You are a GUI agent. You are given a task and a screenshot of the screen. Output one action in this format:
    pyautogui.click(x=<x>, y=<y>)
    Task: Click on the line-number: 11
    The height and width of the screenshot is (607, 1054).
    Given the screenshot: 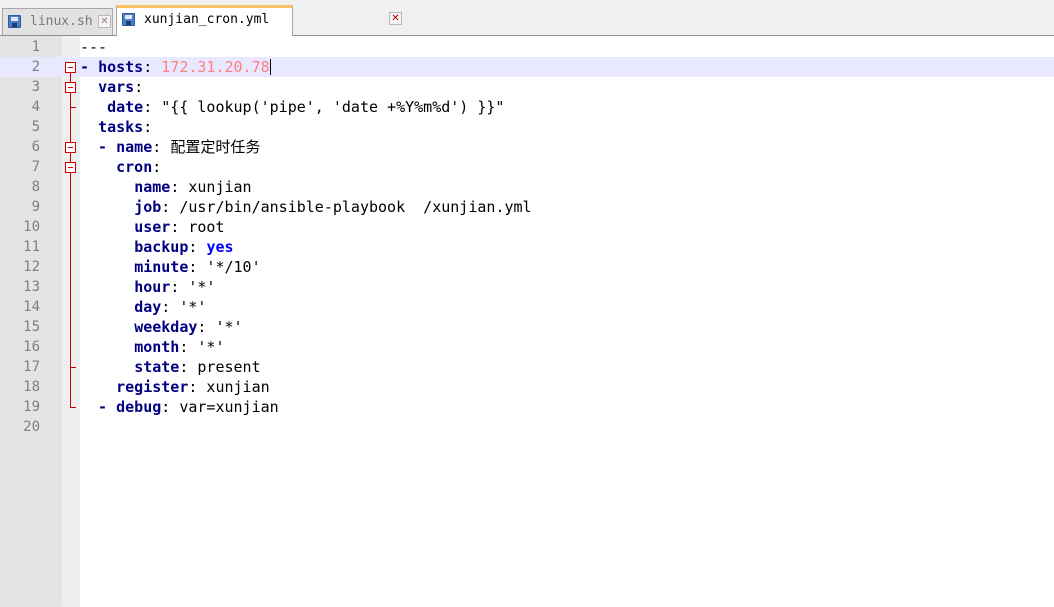 What is the action you would take?
    pyautogui.click(x=31, y=247)
    